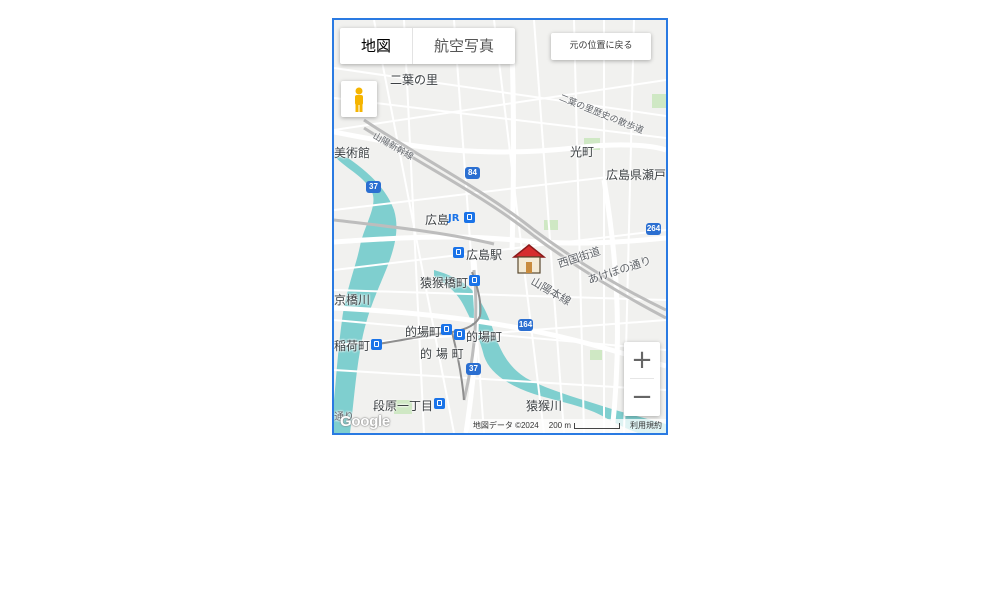 The image size is (1000, 600). What do you see at coordinates (601, 46) in the screenshot?
I see `reset-position-button: 元の位置に戻る` at bounding box center [601, 46].